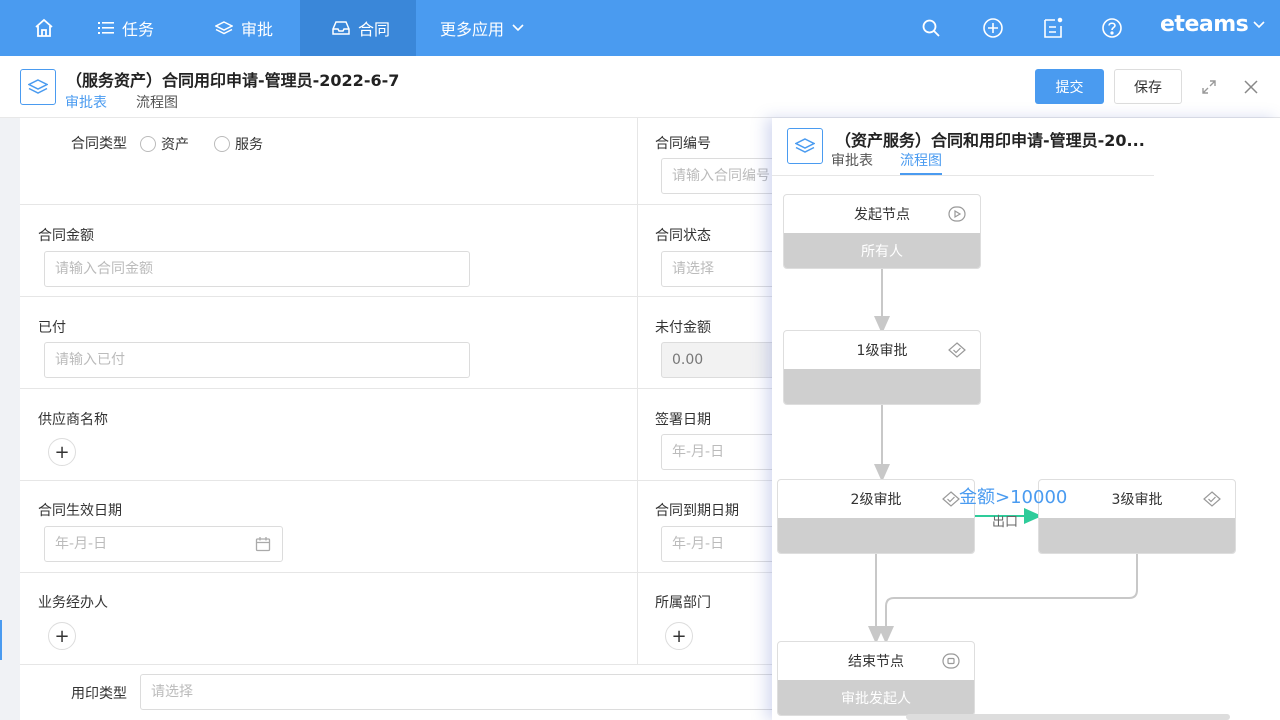 The width and height of the screenshot is (1280, 720). I want to click on effective-date-label: 合同生效日期, so click(80, 511).